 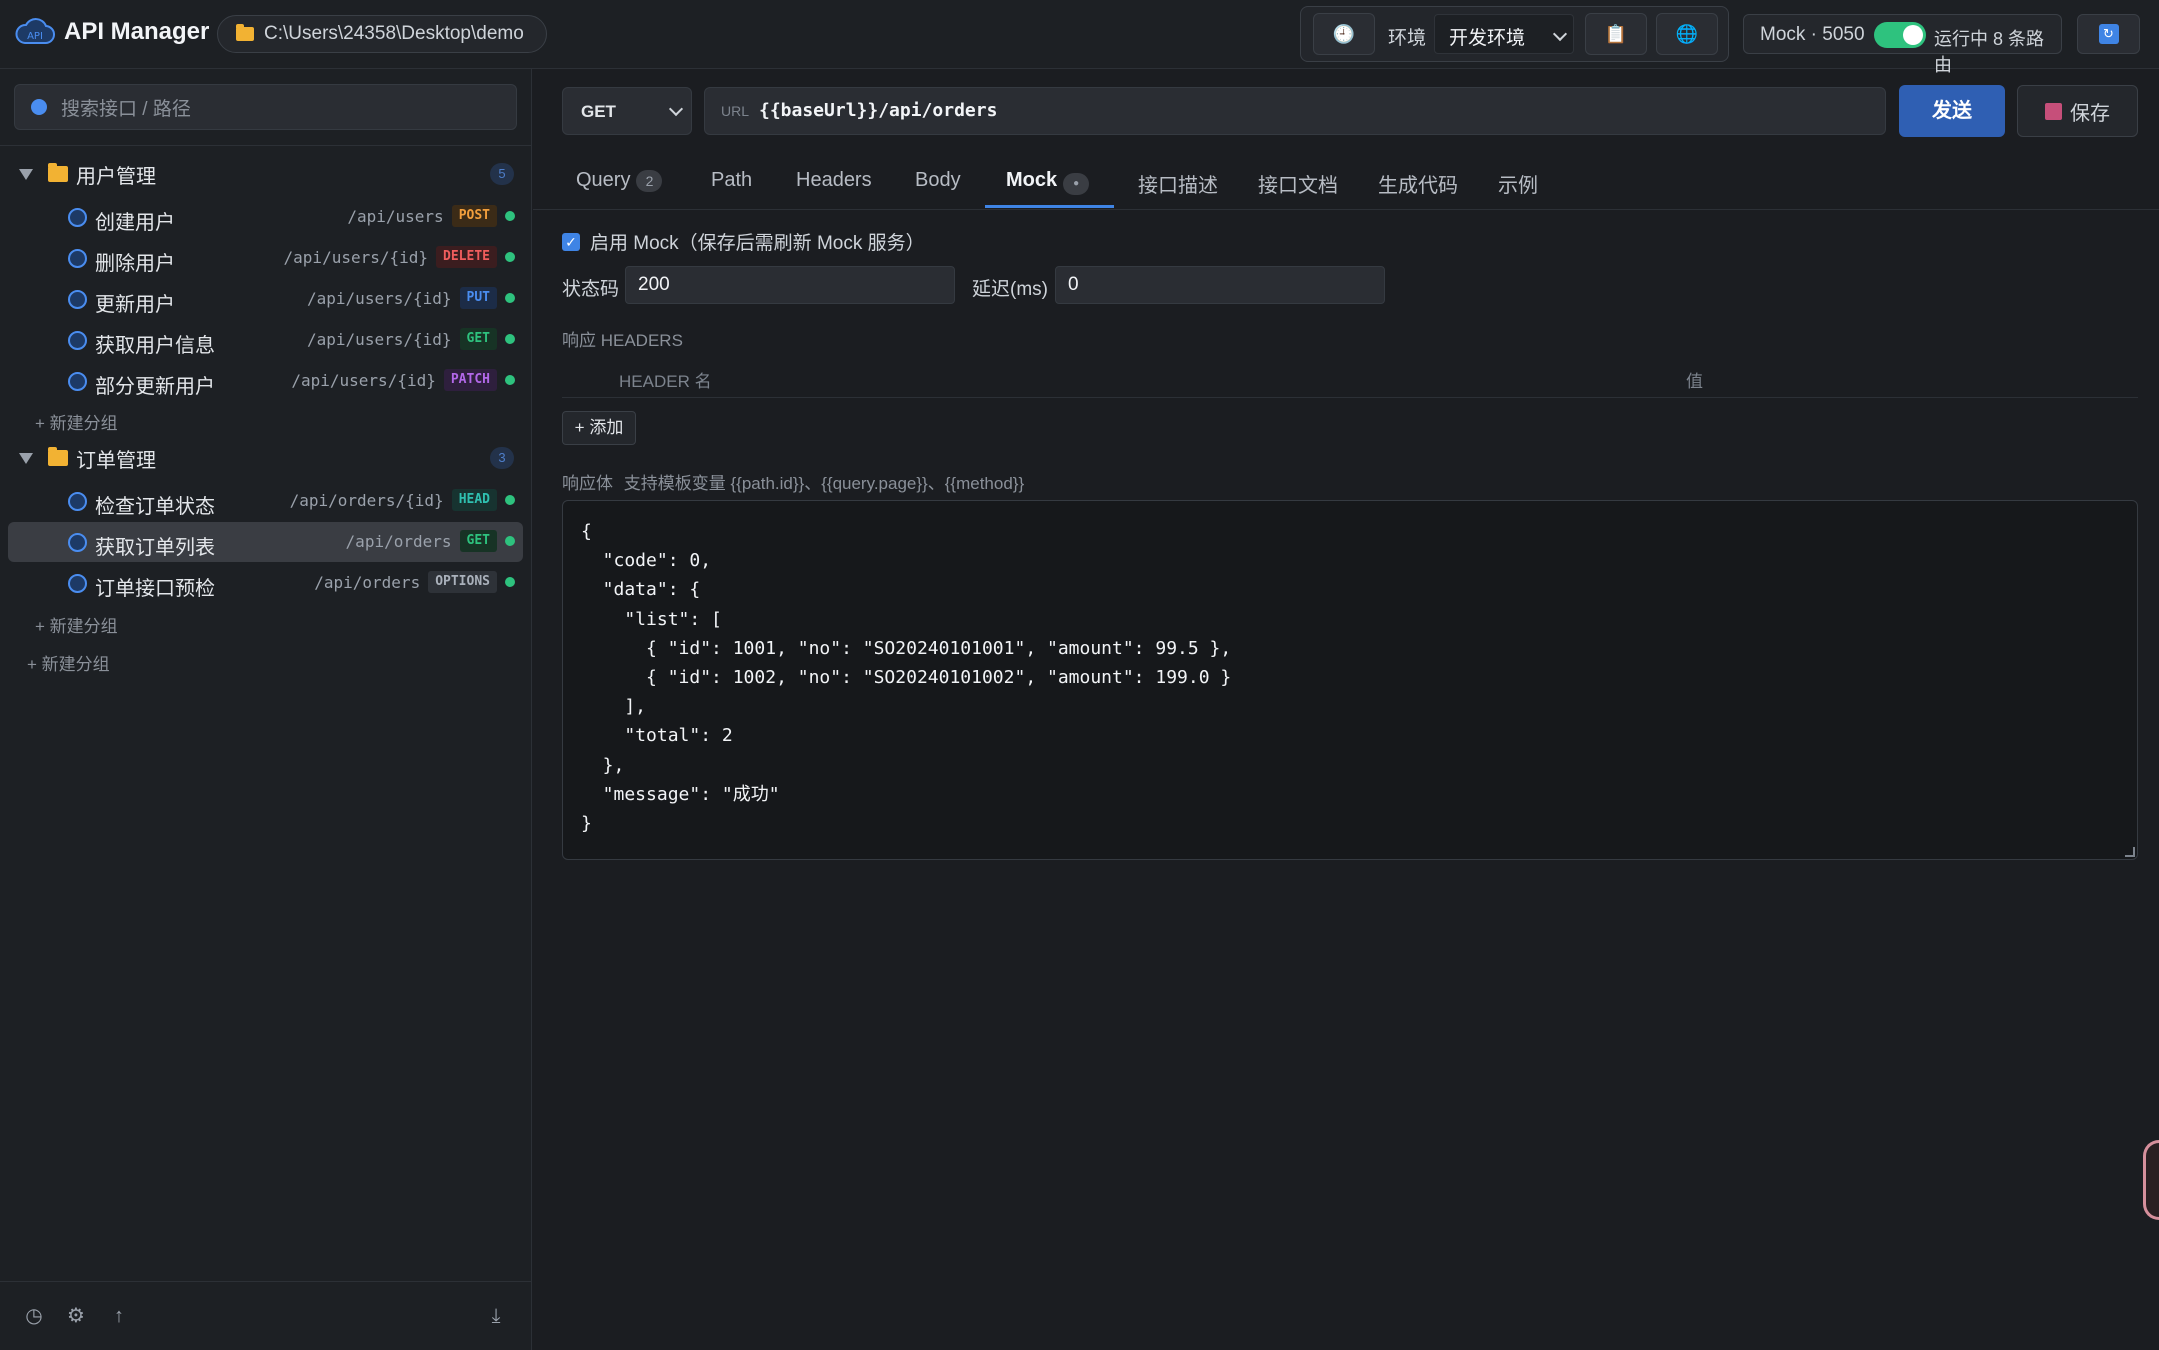 I want to click on clipboard-button: 📋, so click(x=1616, y=34).